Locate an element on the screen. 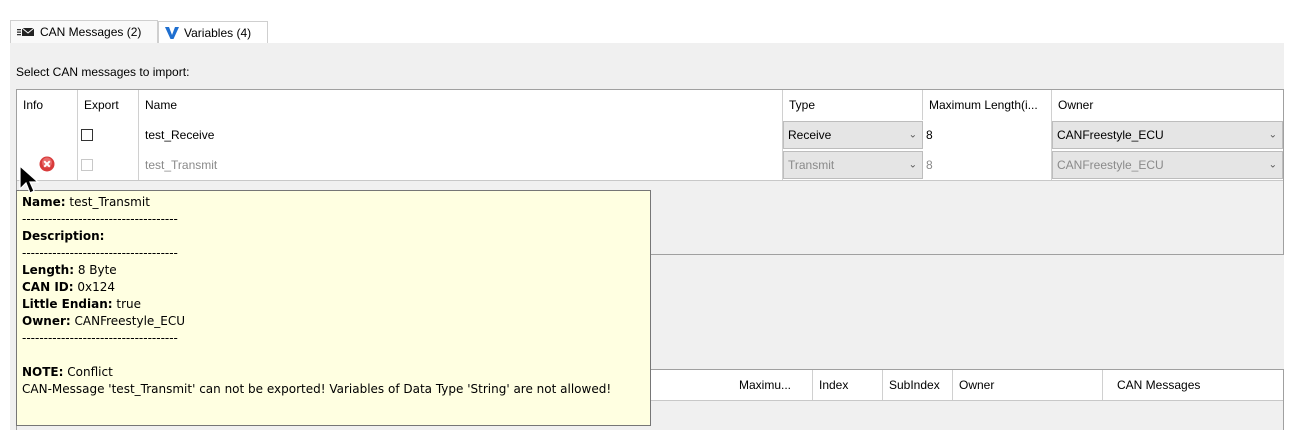 The image size is (1289, 430). column-header-index: Index is located at coordinates (848, 385).